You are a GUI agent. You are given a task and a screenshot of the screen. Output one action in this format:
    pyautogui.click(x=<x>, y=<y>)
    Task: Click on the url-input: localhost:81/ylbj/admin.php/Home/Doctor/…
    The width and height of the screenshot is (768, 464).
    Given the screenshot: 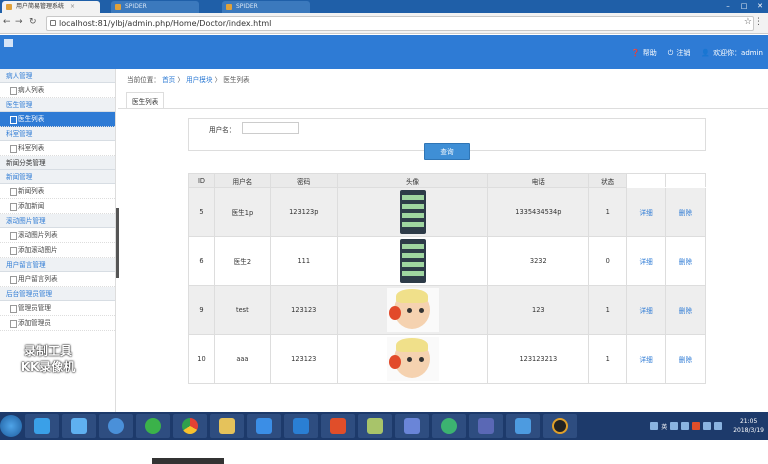 What is the action you would take?
    pyautogui.click(x=400, y=23)
    